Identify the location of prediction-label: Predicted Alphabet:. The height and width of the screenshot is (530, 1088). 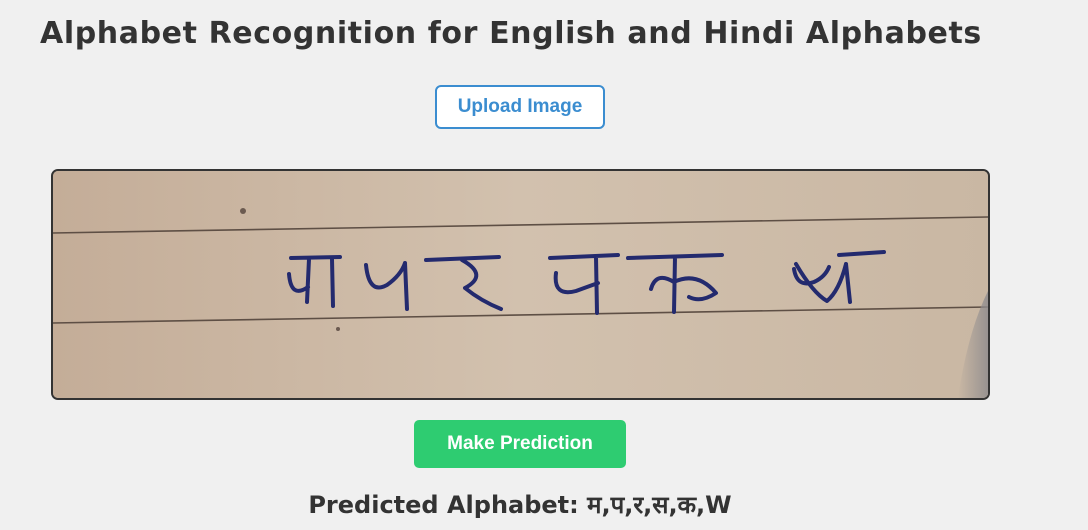
(443, 505).